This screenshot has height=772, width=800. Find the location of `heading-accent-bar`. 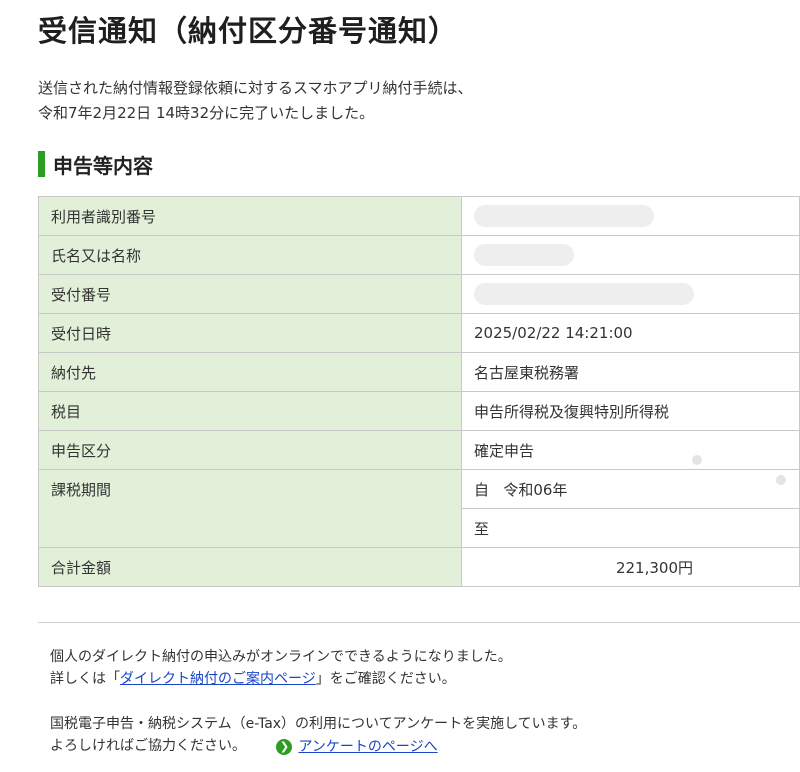

heading-accent-bar is located at coordinates (41, 164).